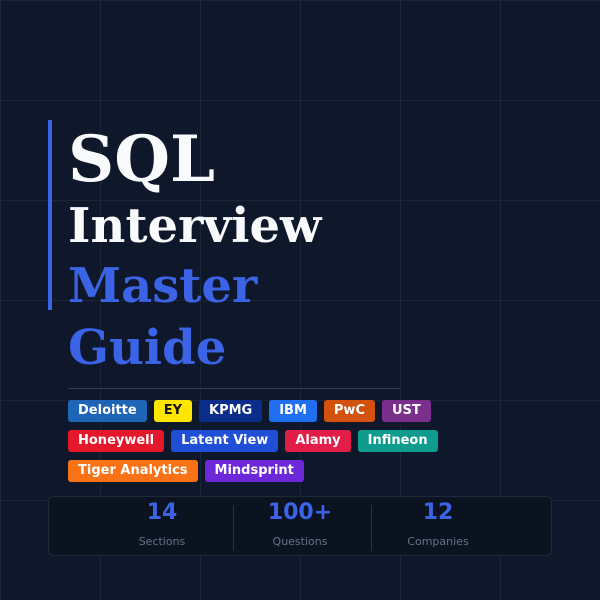 The width and height of the screenshot is (600, 600). I want to click on company-tag-latent-view: Latent View, so click(225, 441).